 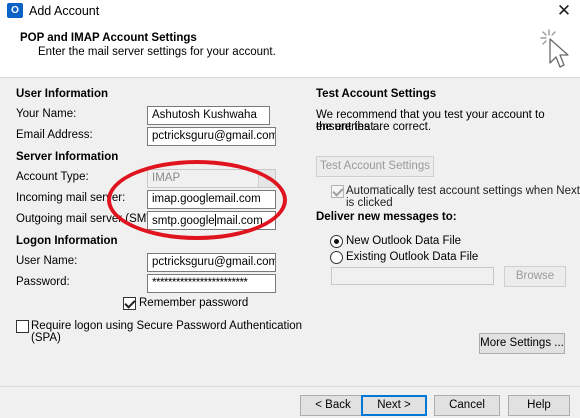 I want to click on email-field: pctricksguru@gmail.com, so click(x=211, y=136).